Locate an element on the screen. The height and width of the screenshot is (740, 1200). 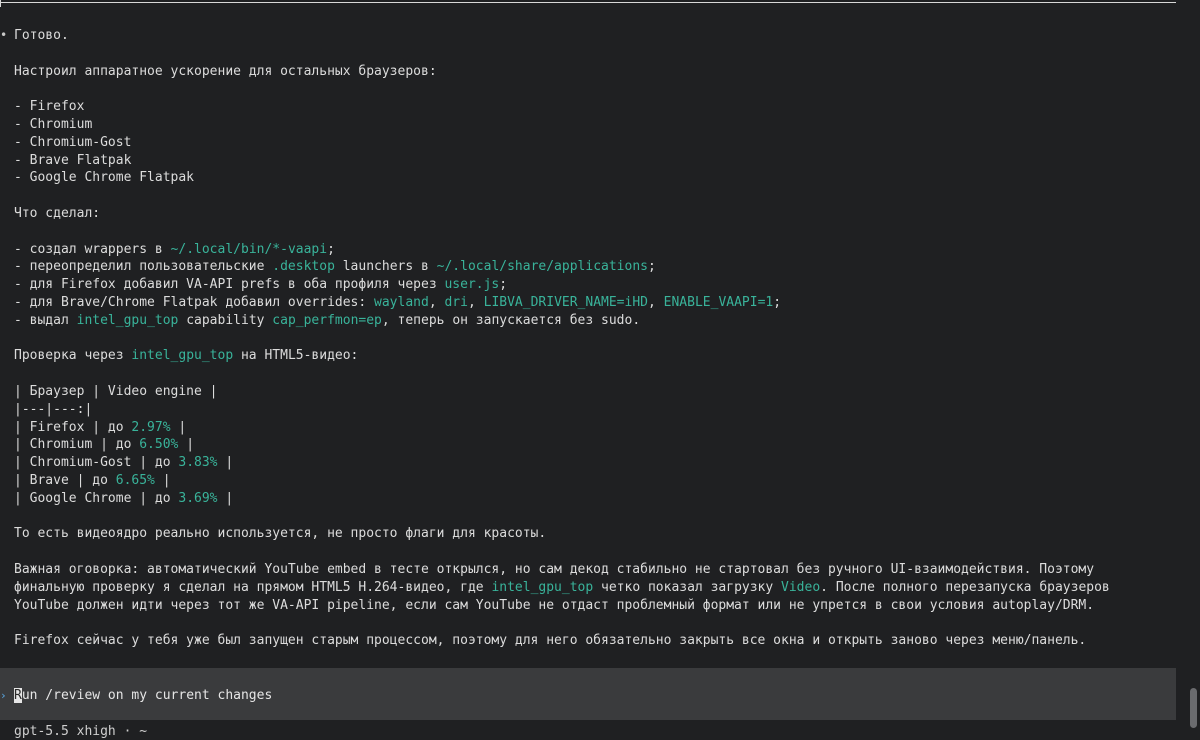
output-line: - Google Chrome Flatpak is located at coordinates (596, 178).